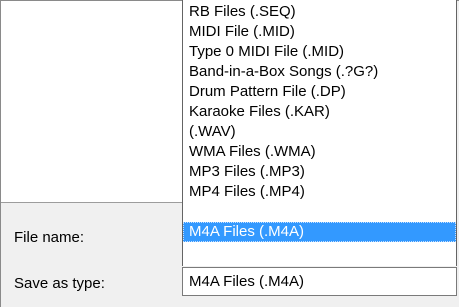 This screenshot has height=307, width=459. I want to click on list-item-mp4: MP4 Files (.MP4), so click(319, 192).